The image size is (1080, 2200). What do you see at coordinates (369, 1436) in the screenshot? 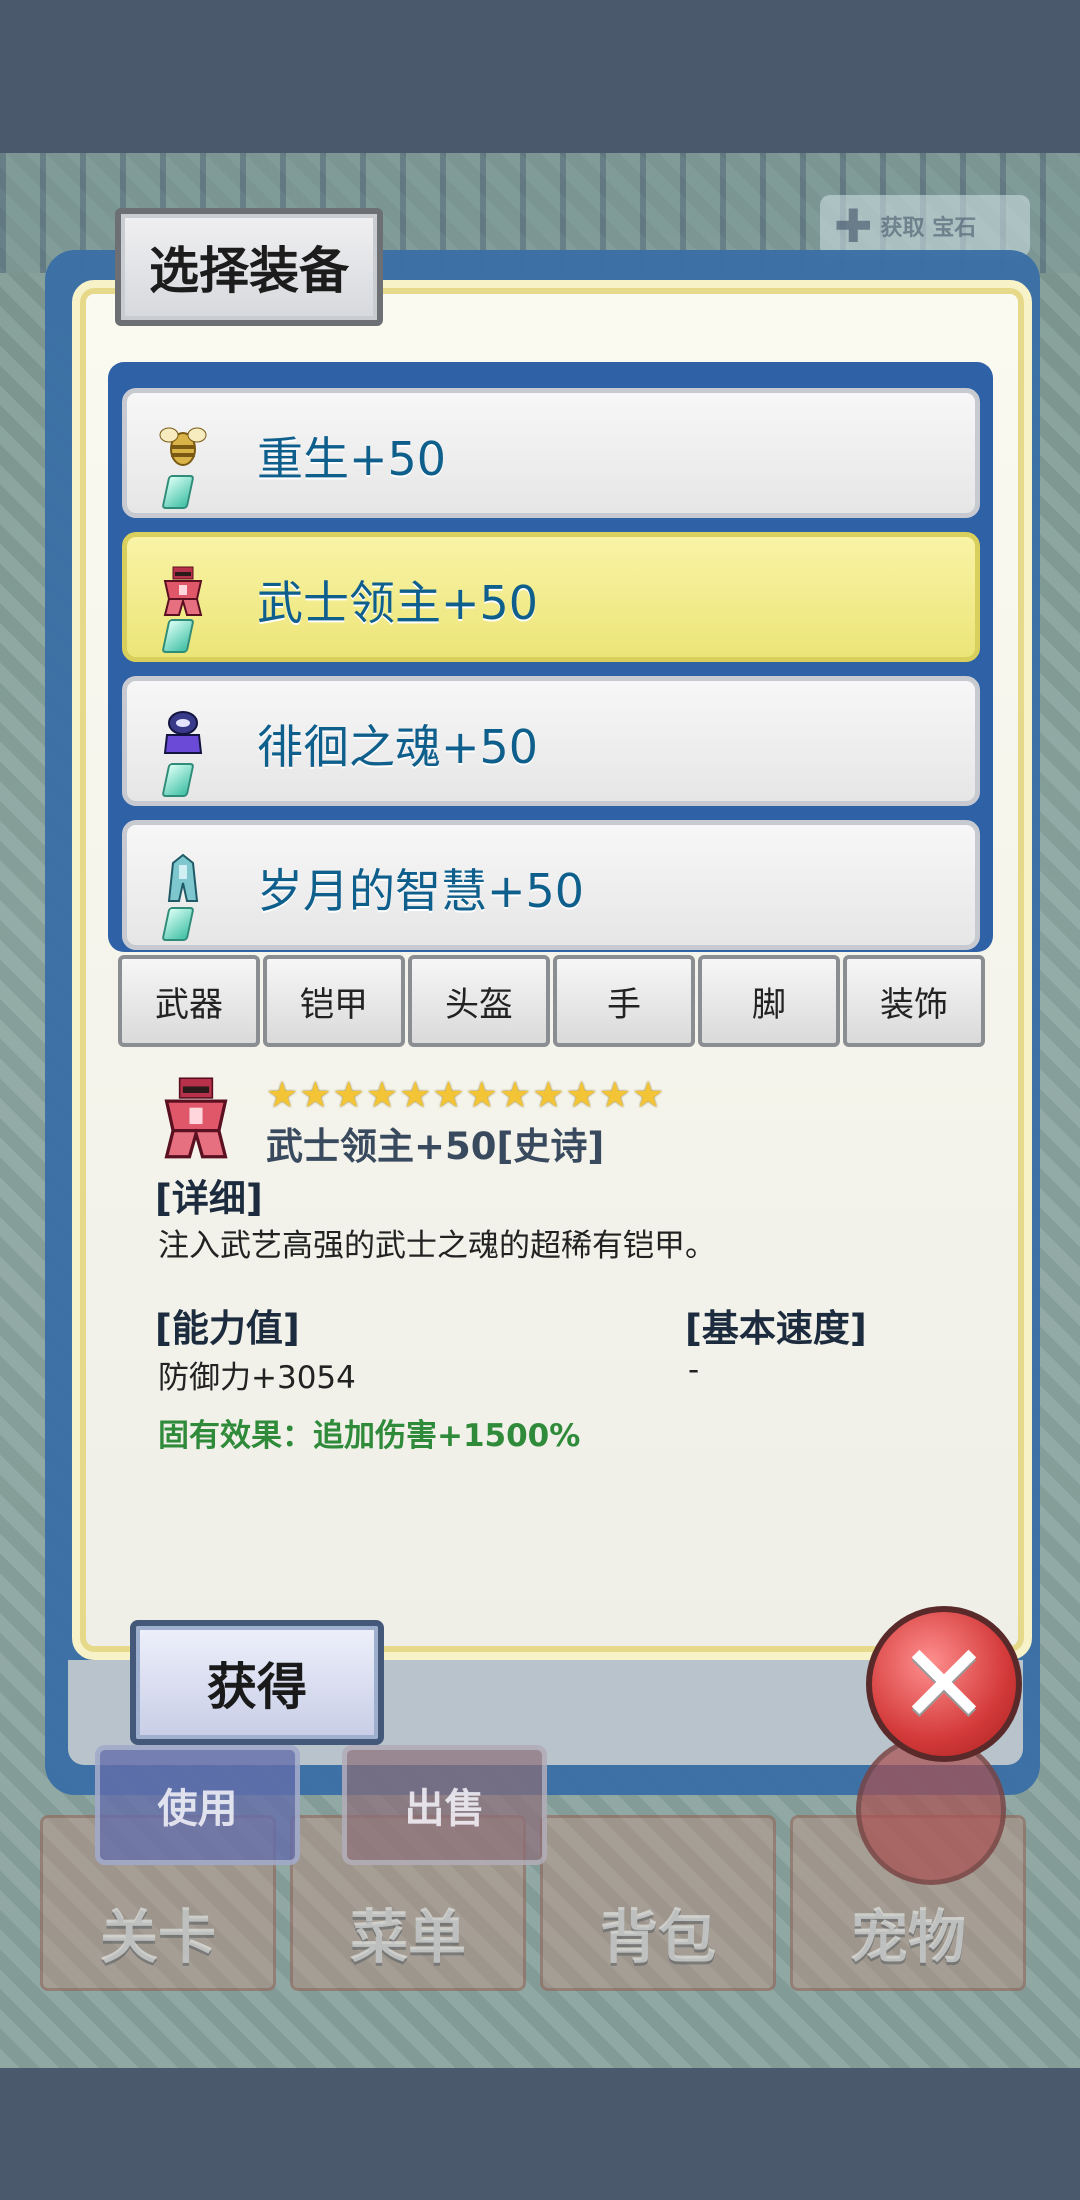
I see `inherent-effect: 固有效果：追加伤害+1500%` at bounding box center [369, 1436].